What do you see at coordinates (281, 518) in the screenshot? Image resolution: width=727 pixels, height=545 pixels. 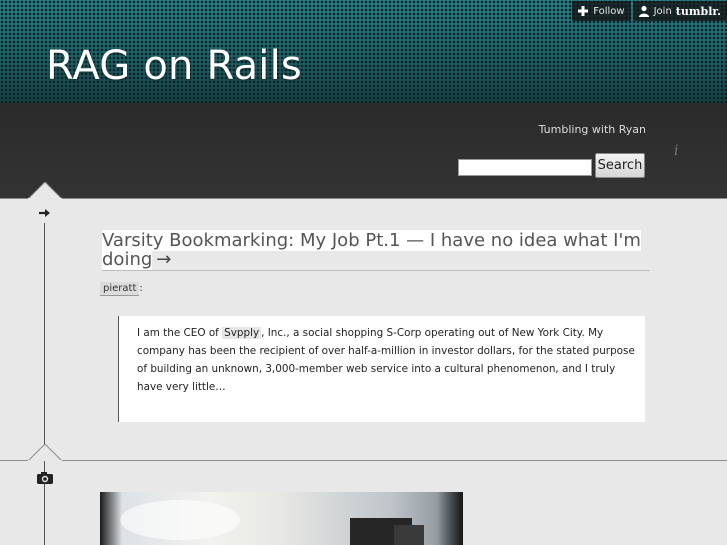 I see `post-photo` at bounding box center [281, 518].